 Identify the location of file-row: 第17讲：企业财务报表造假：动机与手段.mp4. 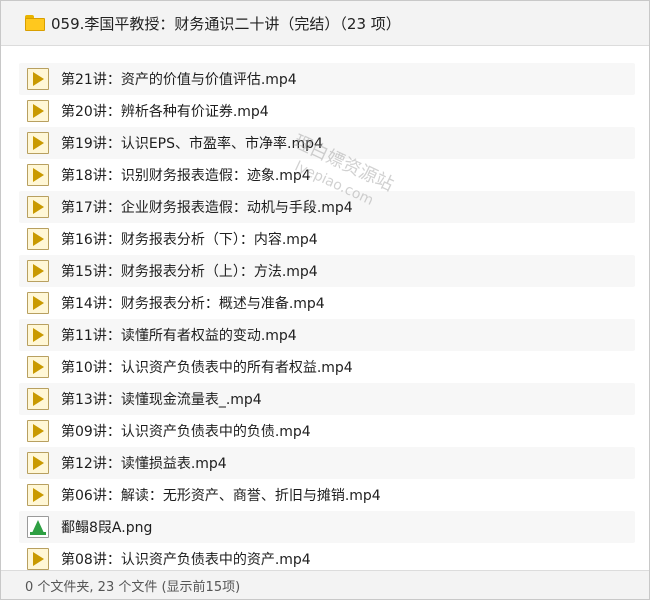
(327, 207).